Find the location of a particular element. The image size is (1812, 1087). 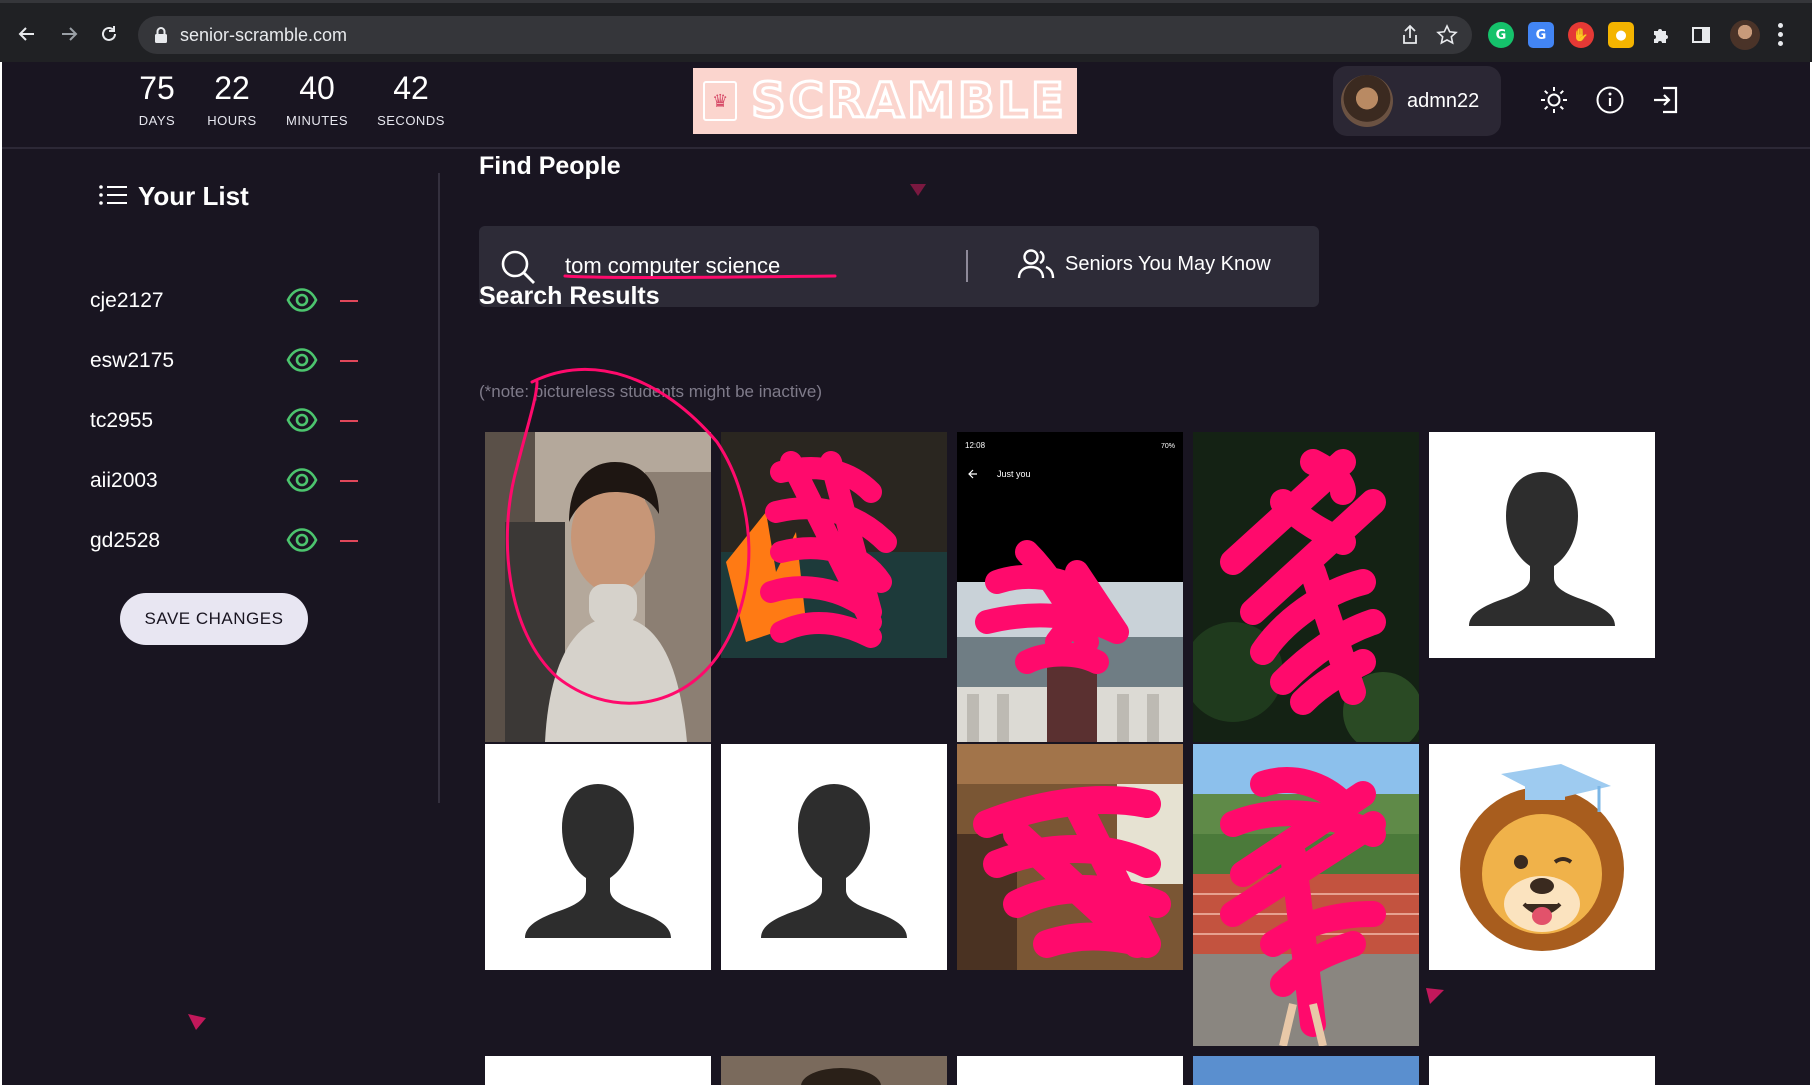

your-list-header: Your List is located at coordinates (173, 196).